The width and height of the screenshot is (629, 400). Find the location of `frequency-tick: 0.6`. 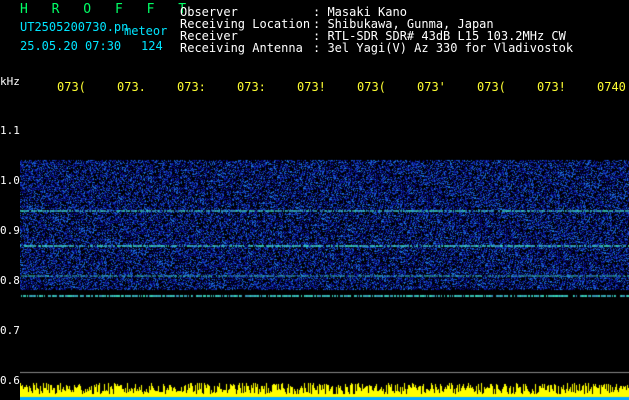

frequency-tick: 0.6 is located at coordinates (10, 380).